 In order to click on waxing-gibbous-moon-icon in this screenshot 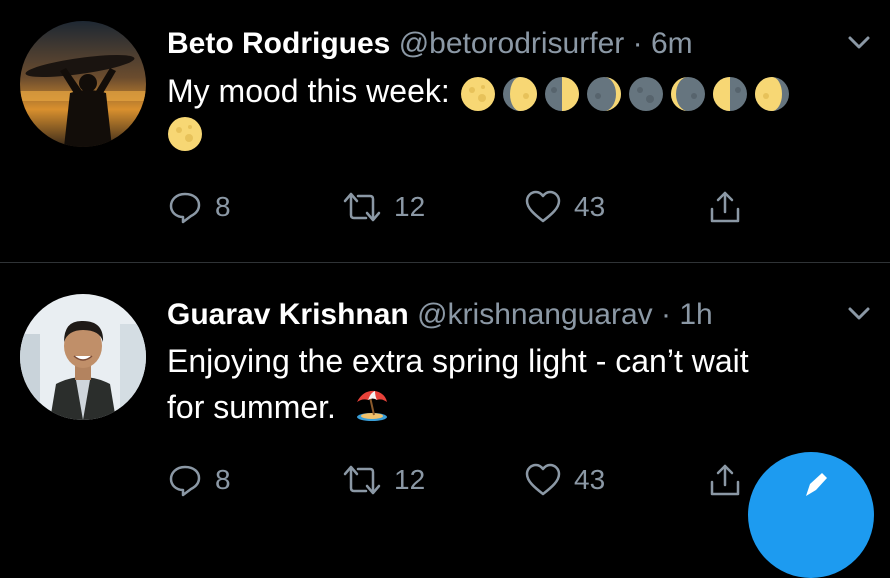, I will do `click(519, 93)`.